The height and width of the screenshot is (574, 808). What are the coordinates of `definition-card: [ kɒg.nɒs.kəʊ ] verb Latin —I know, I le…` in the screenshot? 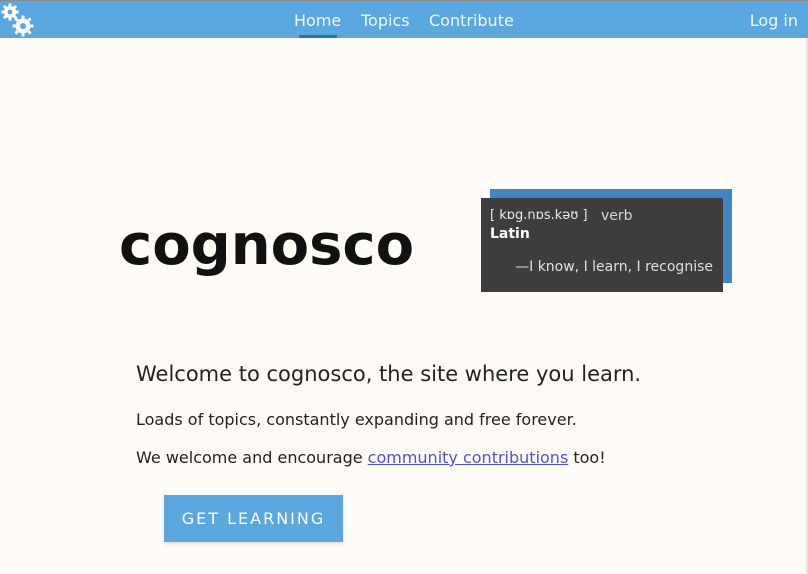 It's located at (602, 245).